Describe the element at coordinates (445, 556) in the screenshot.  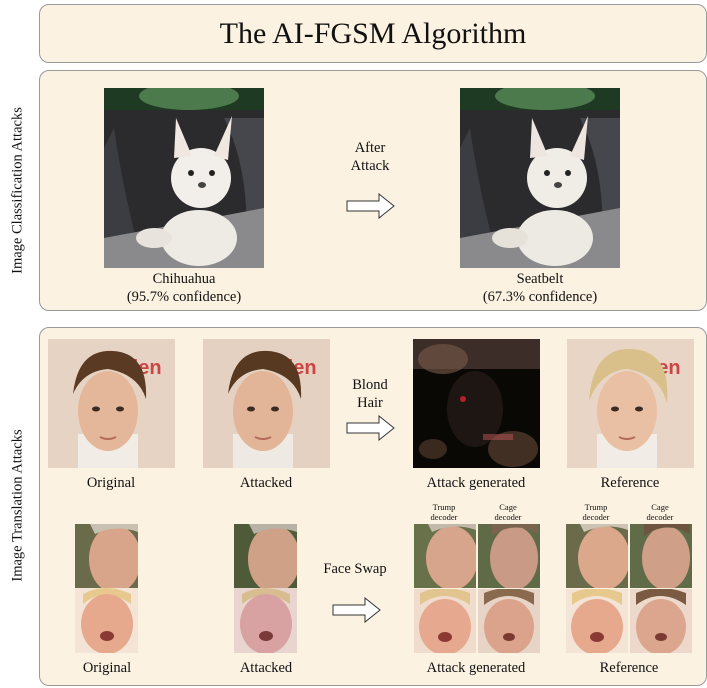
I see `faceswap-generated-trump-top` at that location.